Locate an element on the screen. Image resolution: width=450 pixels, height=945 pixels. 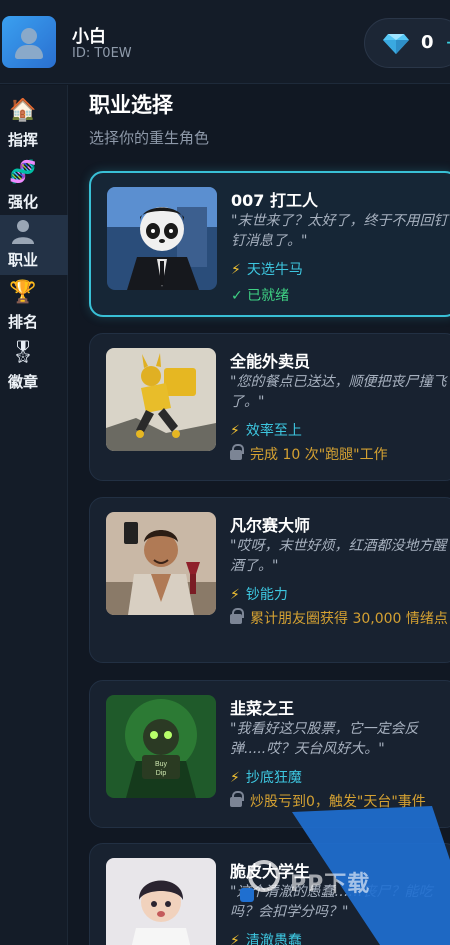
perk-label: 天选牛马 is located at coordinates (274, 270).